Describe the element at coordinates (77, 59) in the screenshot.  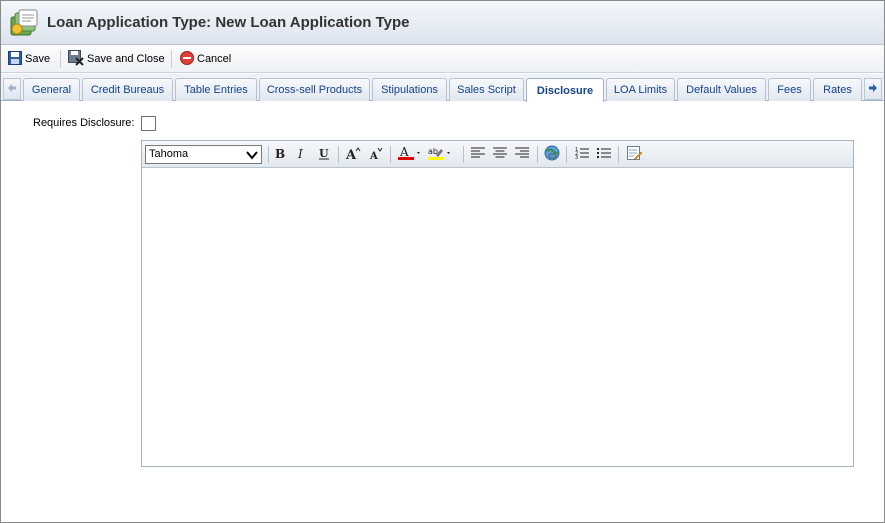
I see `save-close-icon` at that location.